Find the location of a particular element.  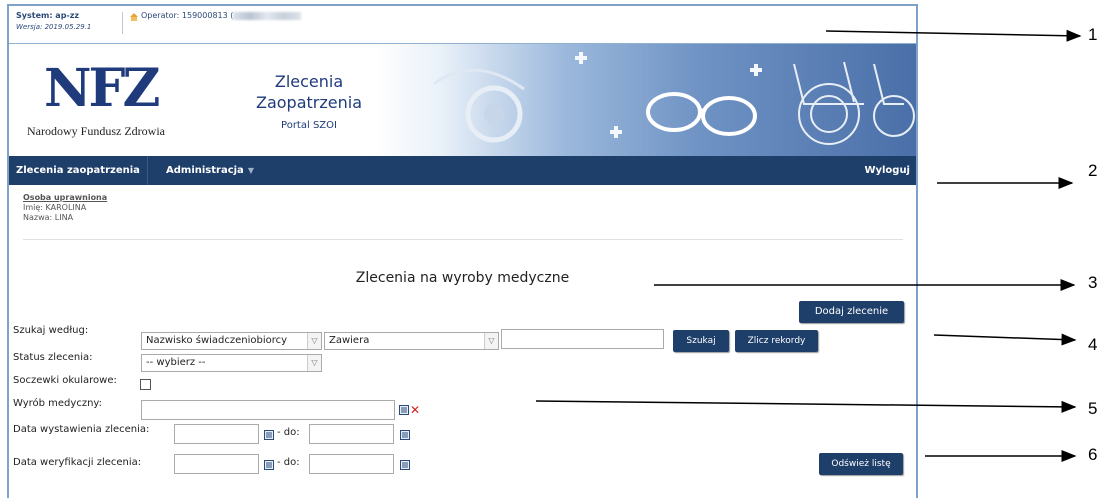

callout-number-4: 4 is located at coordinates (1093, 344).